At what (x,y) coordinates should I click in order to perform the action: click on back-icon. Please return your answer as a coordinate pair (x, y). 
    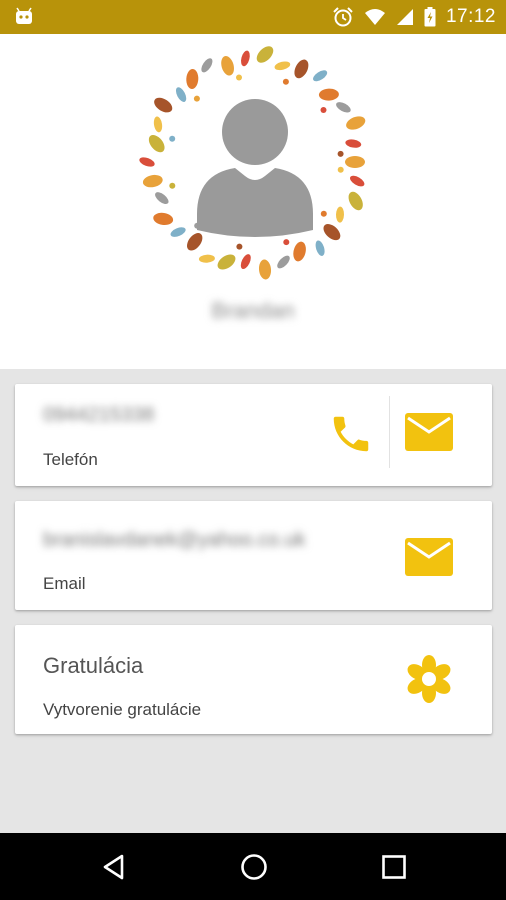
    Looking at the image, I should click on (113, 867).